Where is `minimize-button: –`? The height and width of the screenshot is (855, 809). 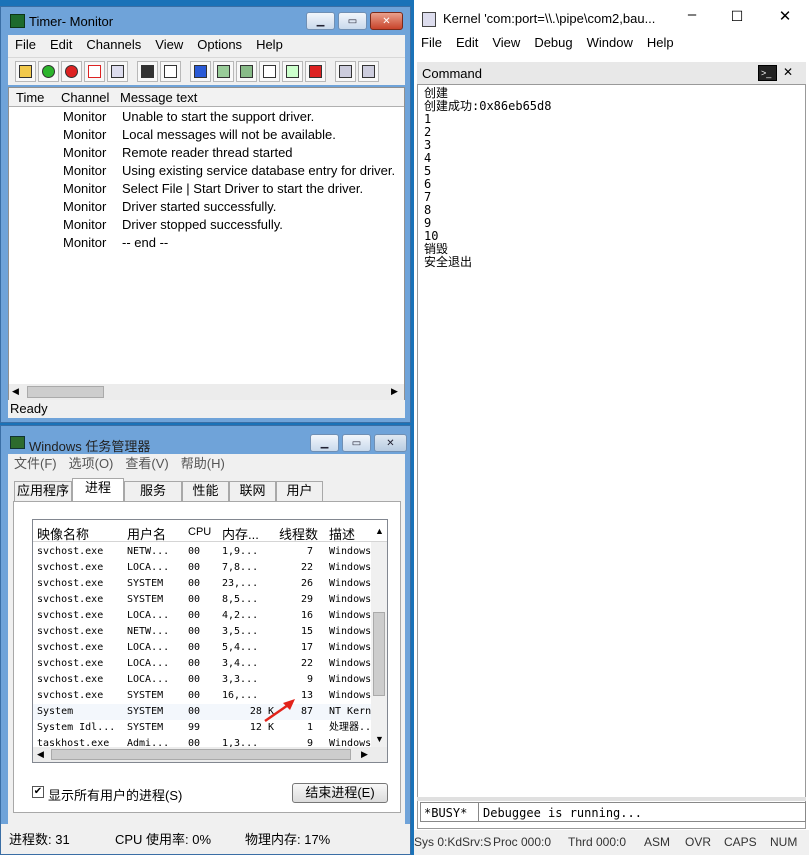 minimize-button: – is located at coordinates (692, 14).